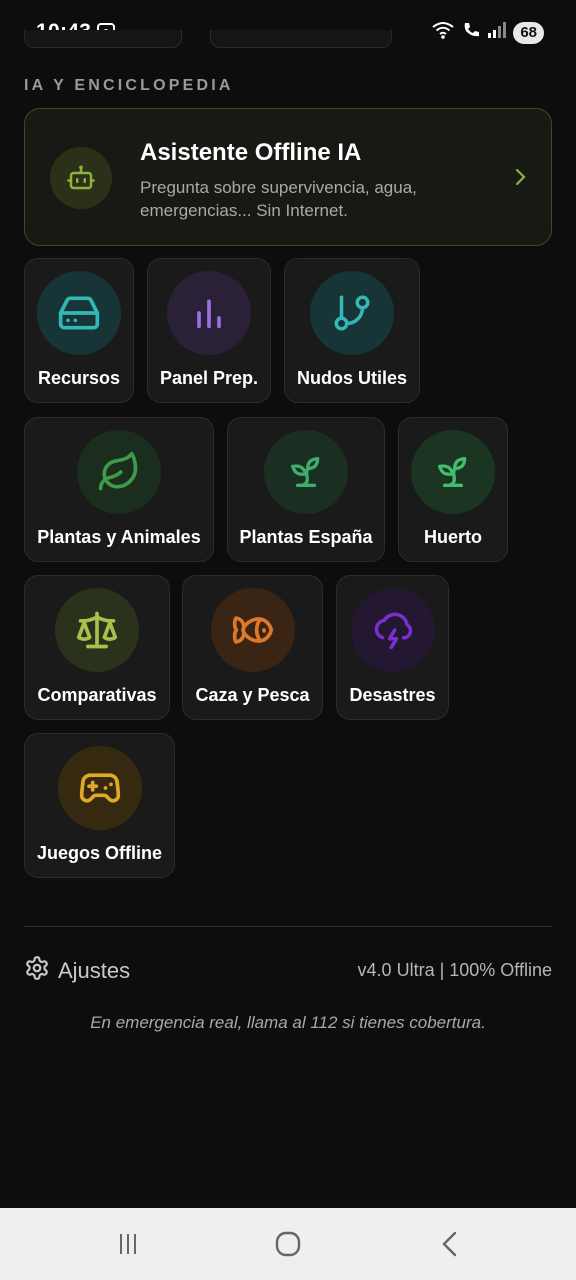 This screenshot has height=1280, width=576. Describe the element at coordinates (392, 695) in the screenshot. I see `tile-label: Desastres` at that location.